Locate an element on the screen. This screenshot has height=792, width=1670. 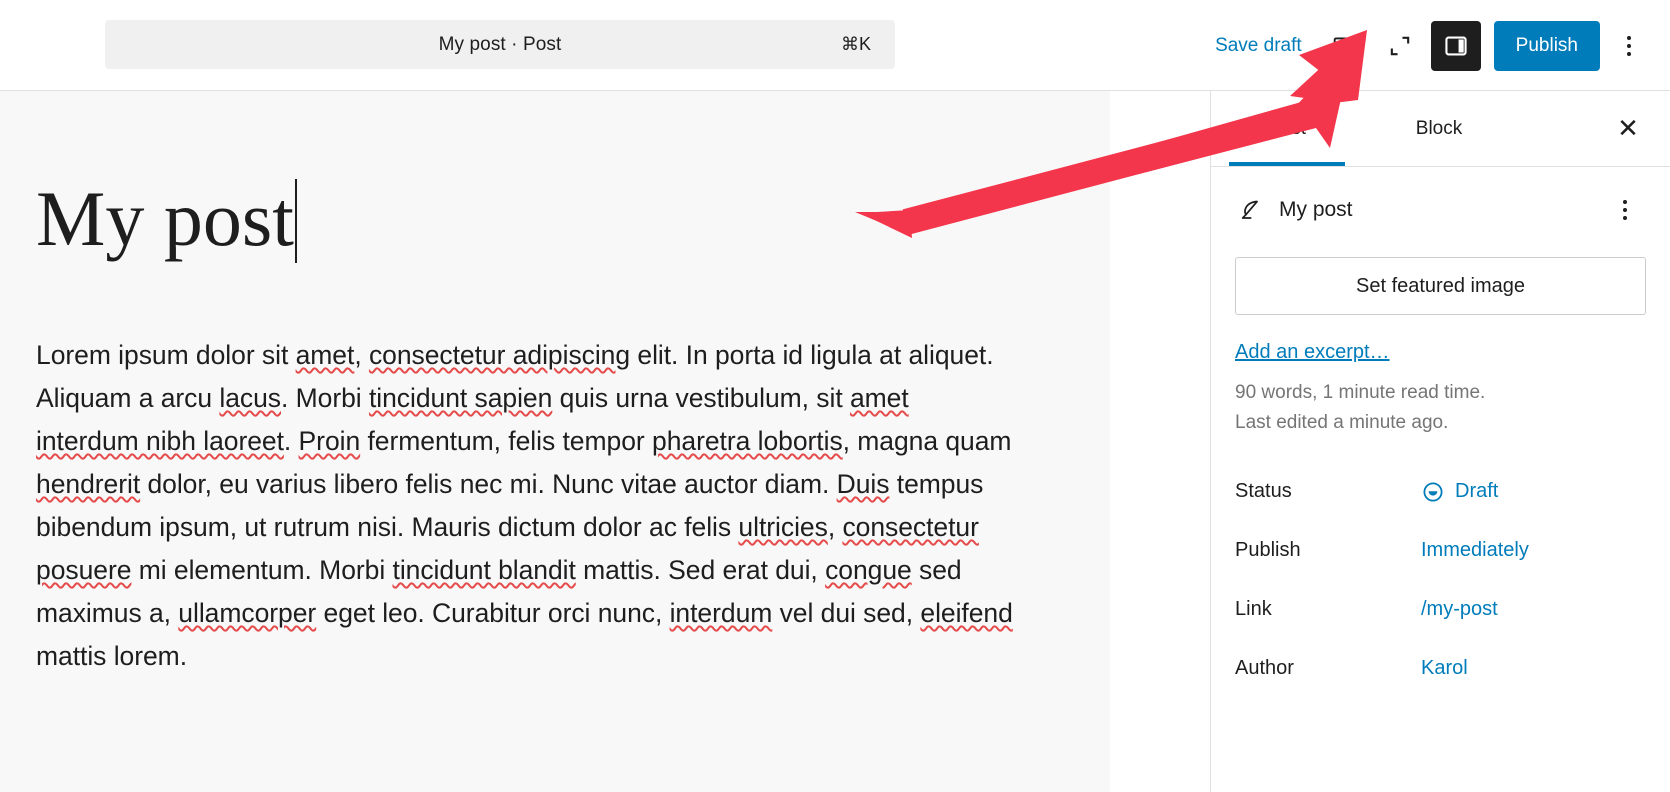
command-palette-shortcut: ⌘K is located at coordinates (855, 44).